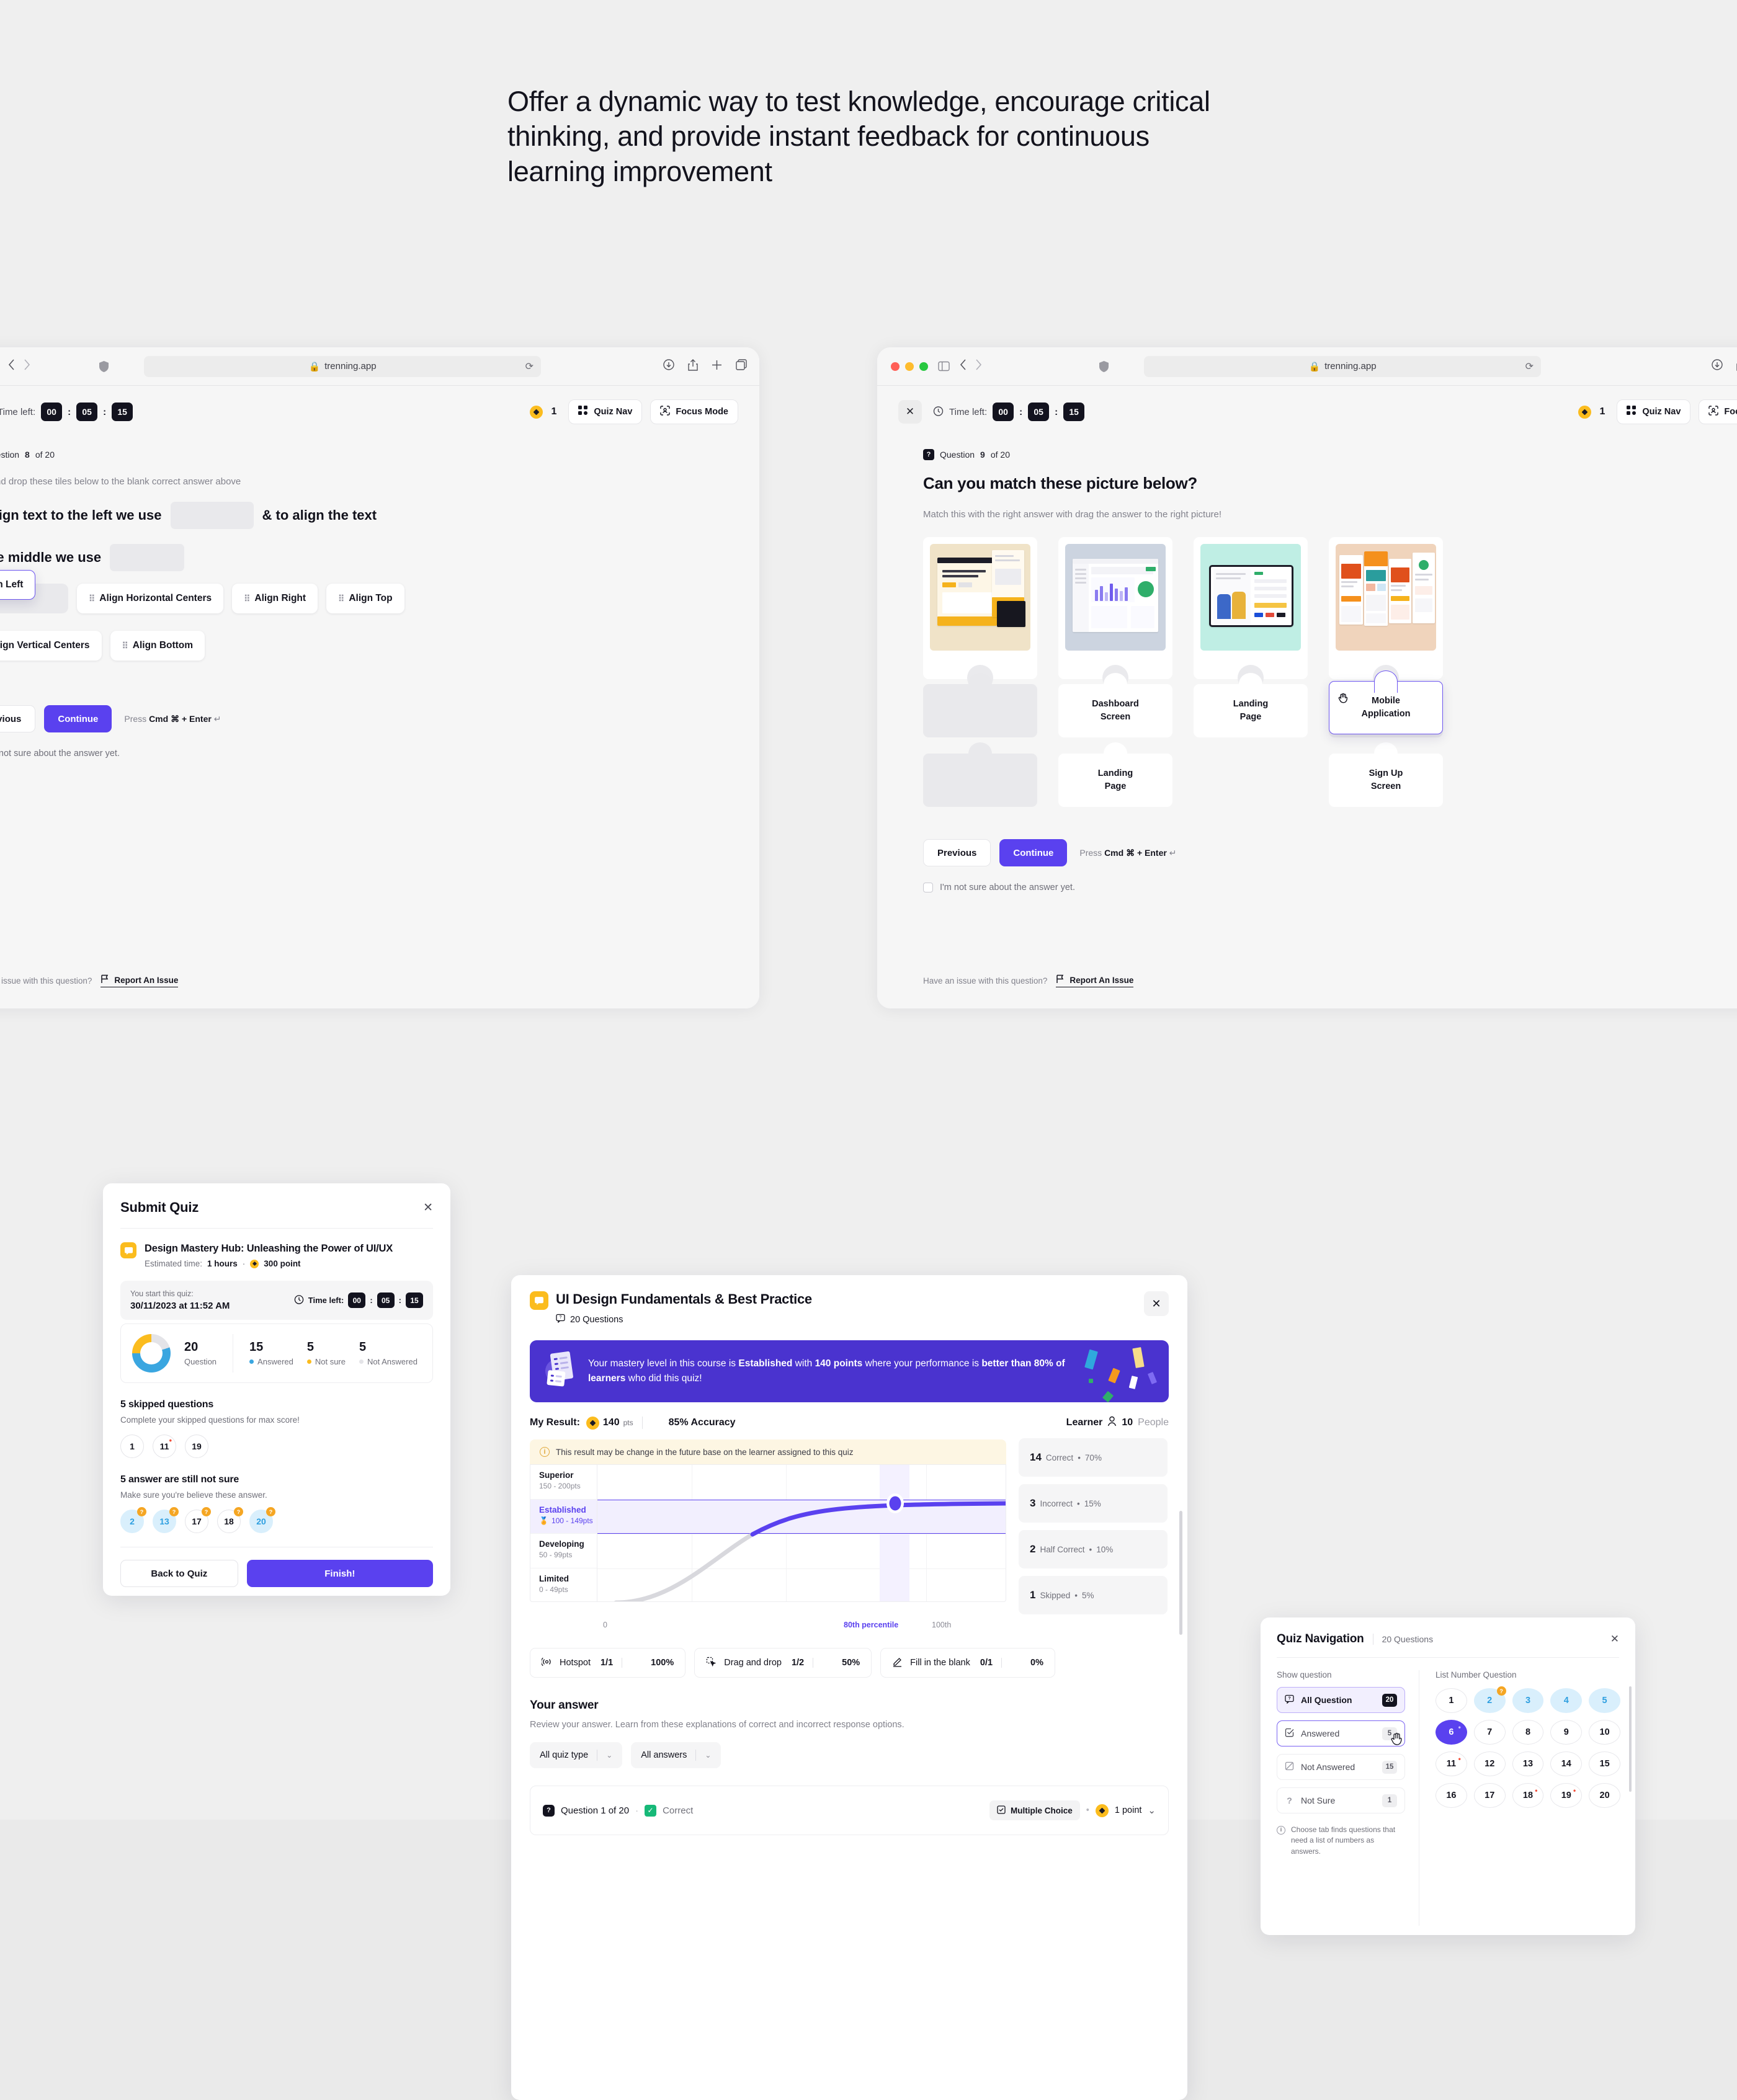  What do you see at coordinates (1566, 1795) in the screenshot?
I see `question-number: 19 •` at bounding box center [1566, 1795].